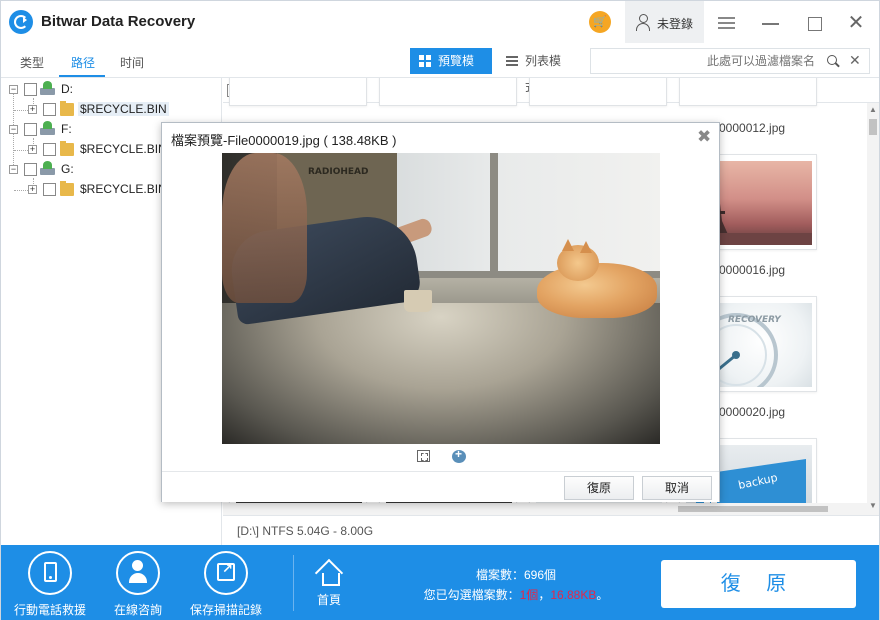 The image size is (880, 620). Describe the element at coordinates (49, 610) in the screenshot. I see `mobile-recovery-label: 行動電話救援` at that location.